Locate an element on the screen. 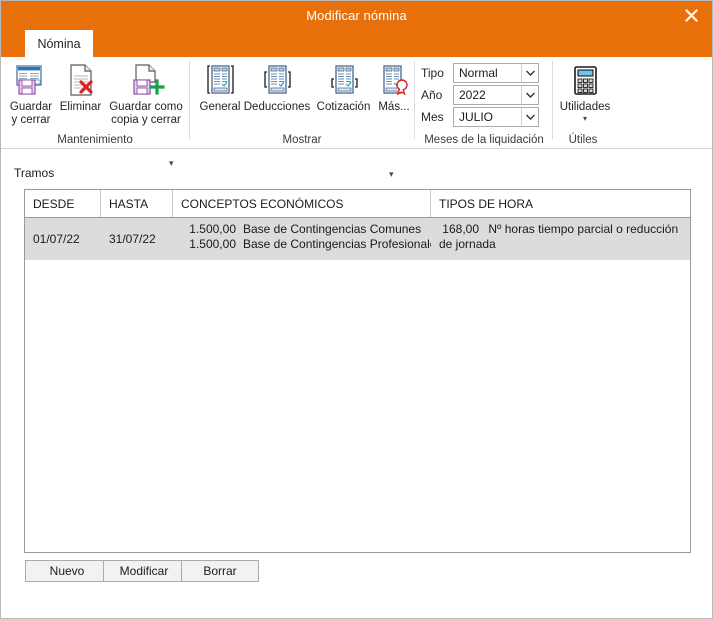  deducciones-label: Deducciones is located at coordinates (277, 107).